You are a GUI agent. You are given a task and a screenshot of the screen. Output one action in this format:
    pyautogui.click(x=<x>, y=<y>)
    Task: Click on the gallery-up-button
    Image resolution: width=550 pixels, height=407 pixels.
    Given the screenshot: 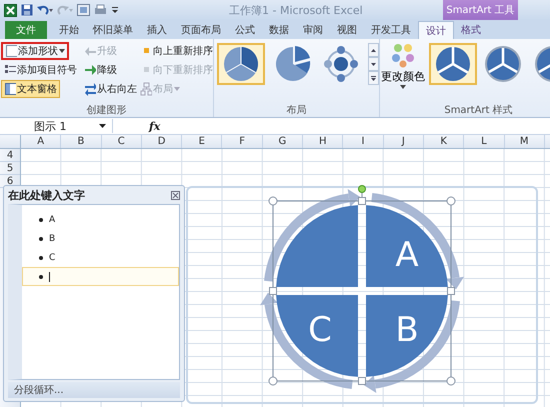 What is the action you would take?
    pyautogui.click(x=373, y=50)
    